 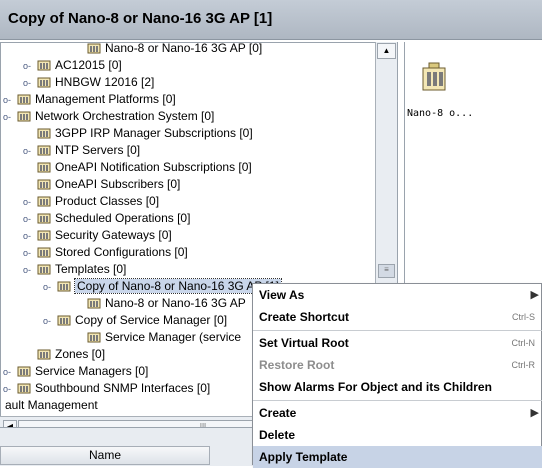 What do you see at coordinates (153, 167) in the screenshot?
I see `tree-node-label: OneAPI Notification Subscriptions [0]` at bounding box center [153, 167].